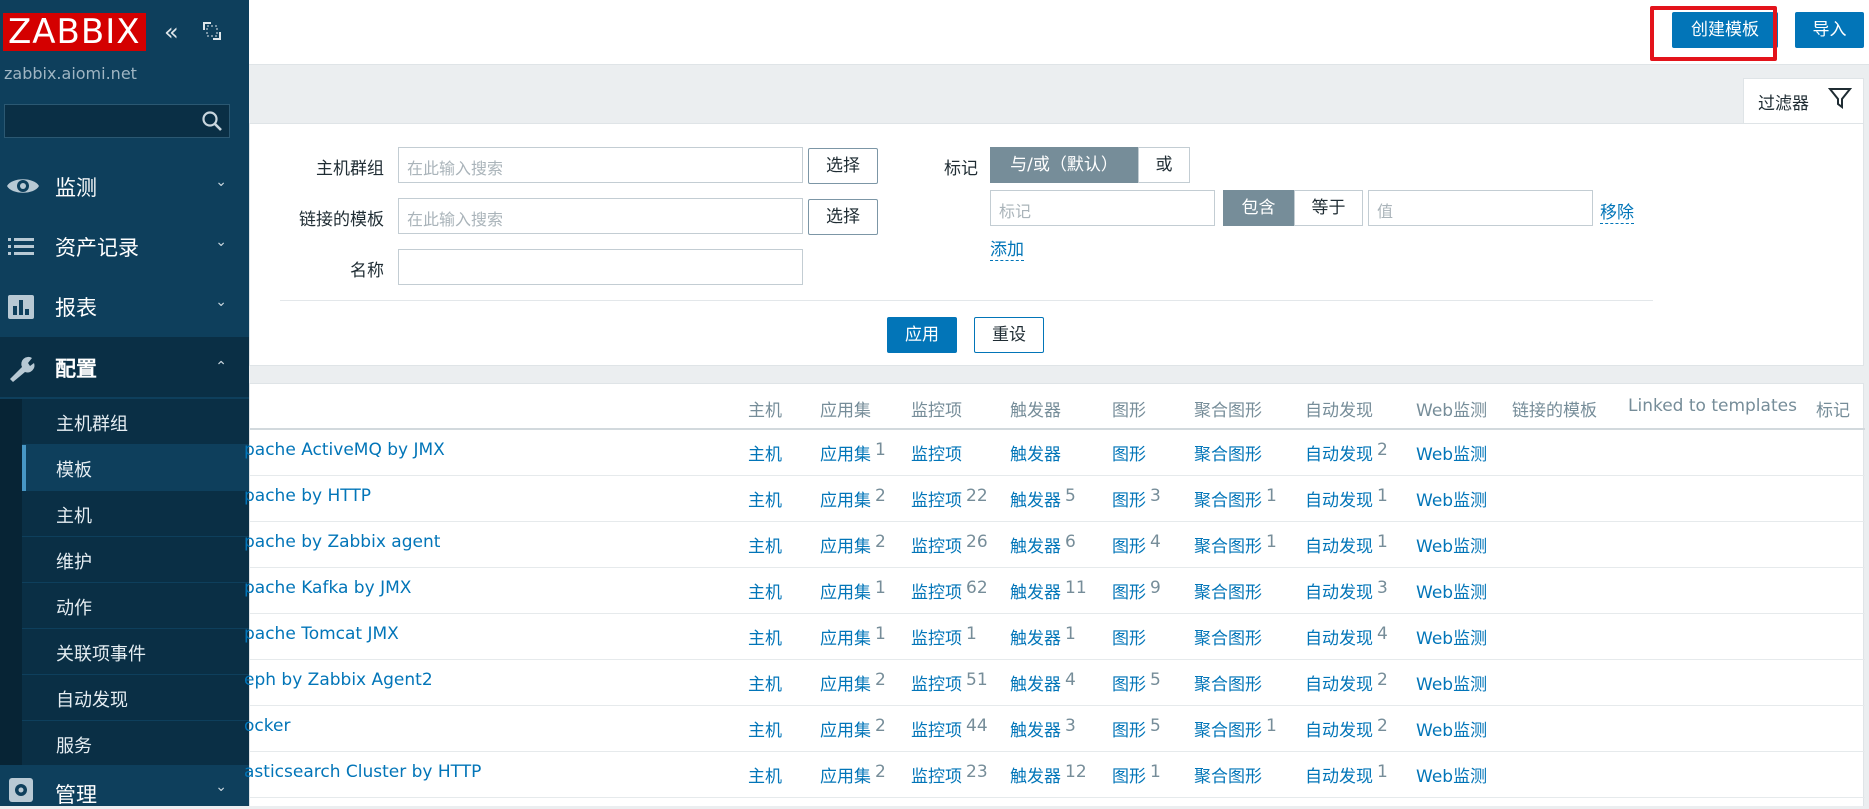 This screenshot has width=1869, height=809. I want to click on template-name-link: eph by Zabbix Agent2, so click(338, 680).